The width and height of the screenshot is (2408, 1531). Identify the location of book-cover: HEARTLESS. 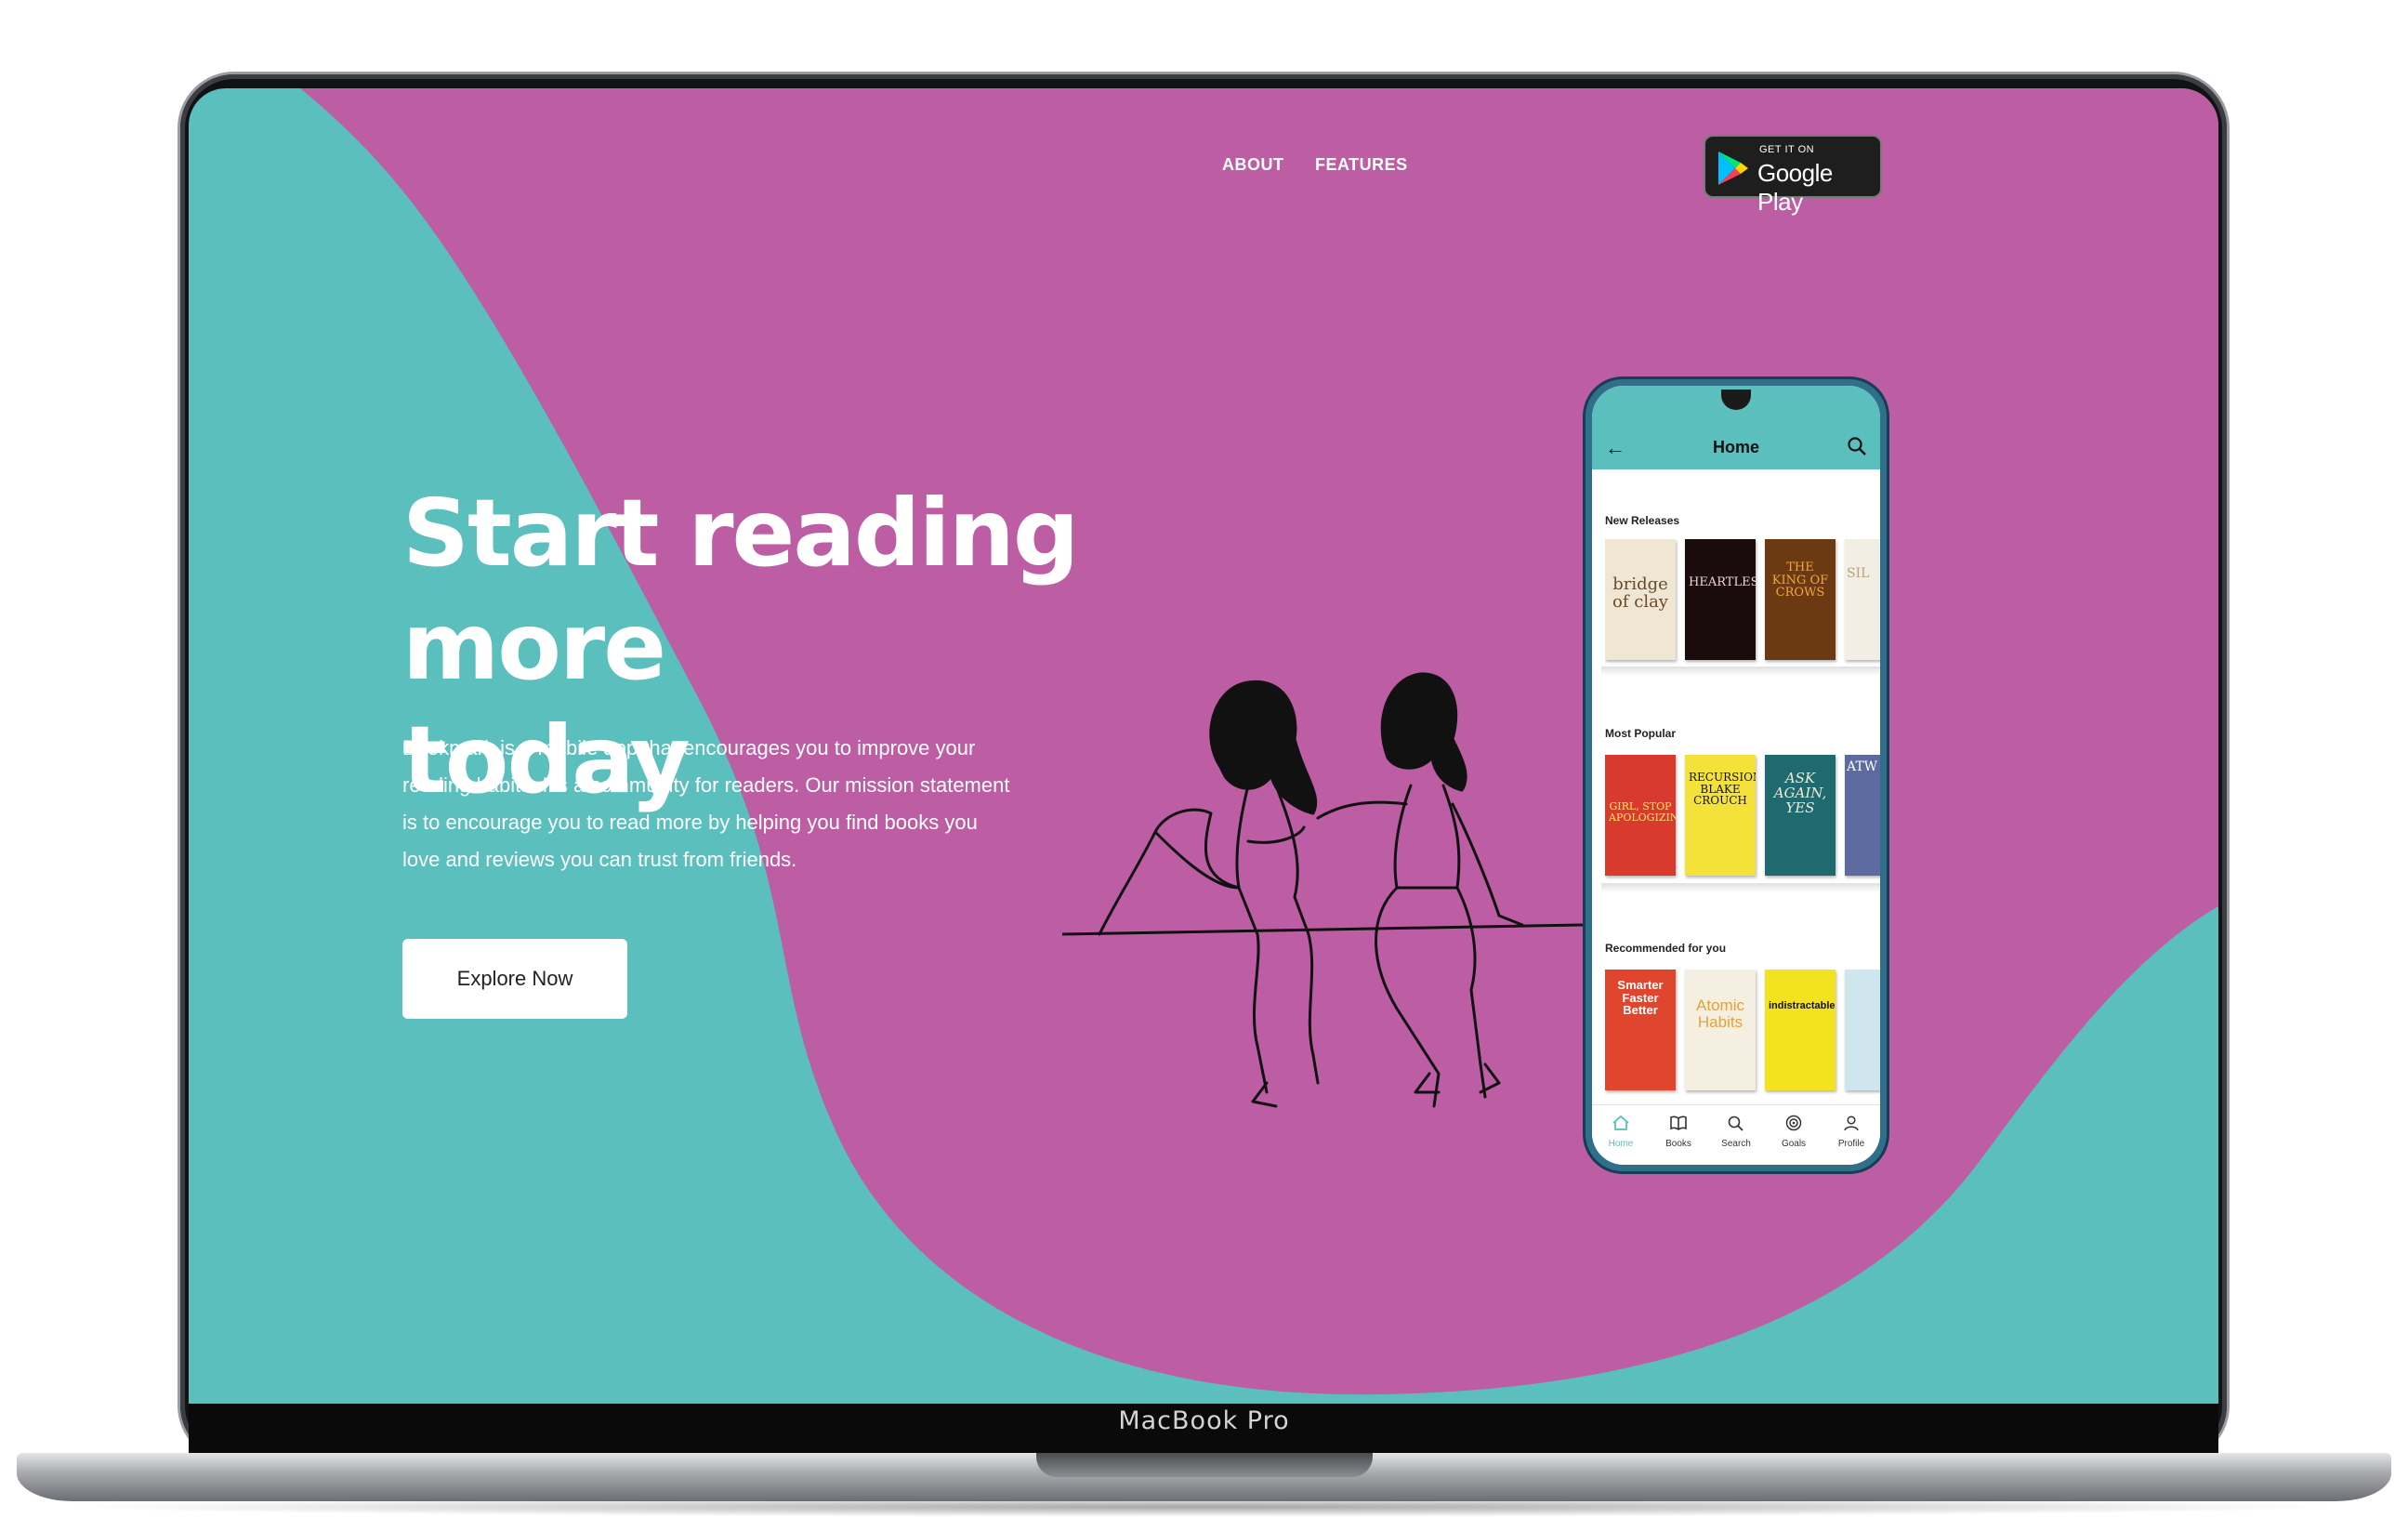
(1720, 599).